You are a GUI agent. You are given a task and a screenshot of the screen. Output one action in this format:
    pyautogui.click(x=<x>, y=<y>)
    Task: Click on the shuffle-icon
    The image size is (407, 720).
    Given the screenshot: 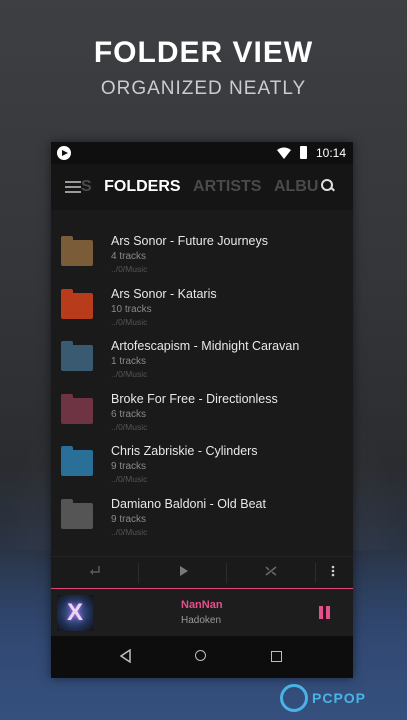 What is the action you would take?
    pyautogui.click(x=271, y=571)
    